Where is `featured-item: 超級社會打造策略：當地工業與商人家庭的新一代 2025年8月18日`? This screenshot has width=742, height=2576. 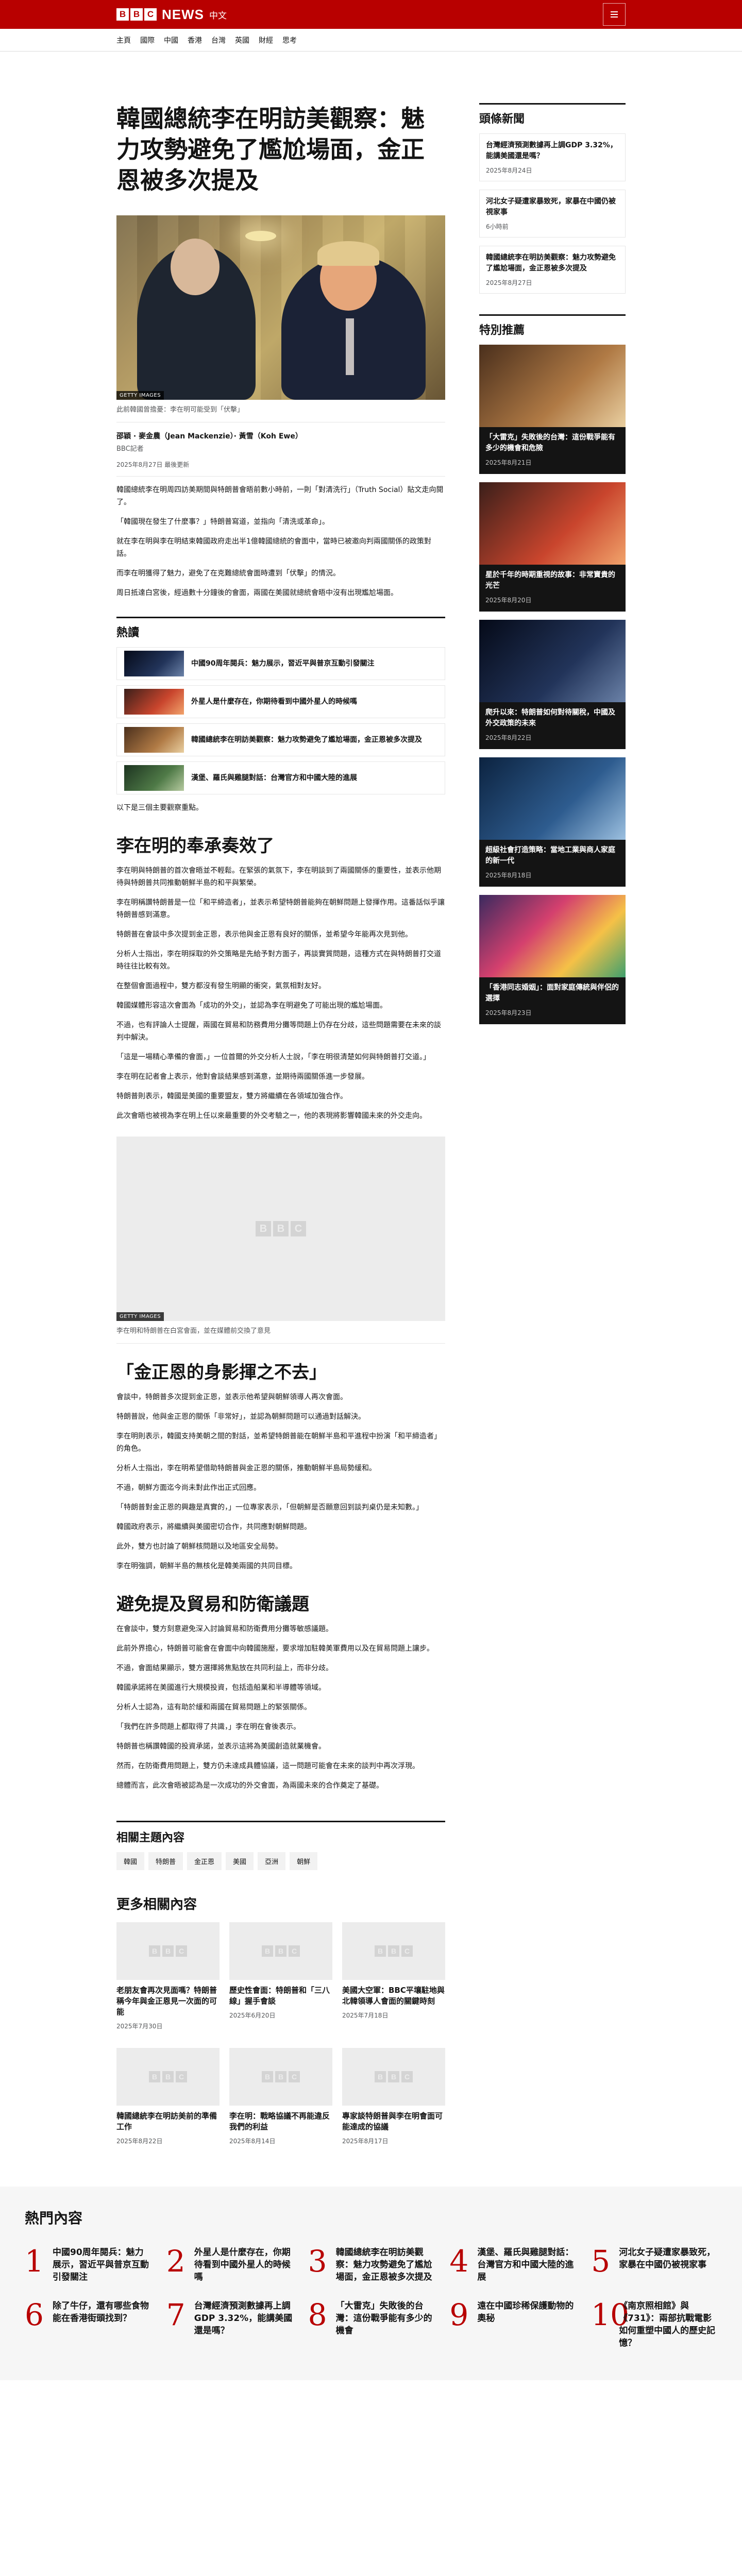 featured-item: 超級社會打造策略：當地工業與商人家庭的新一代 2025年8月18日 is located at coordinates (552, 822).